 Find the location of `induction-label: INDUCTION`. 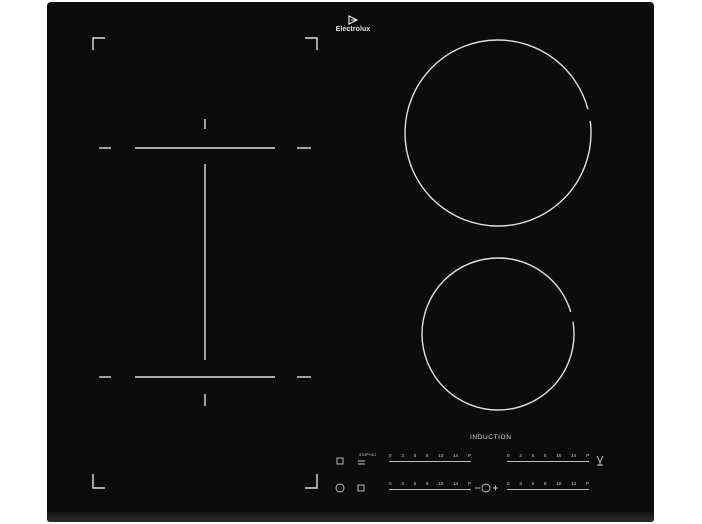

induction-label: INDUCTION is located at coordinates (491, 437).